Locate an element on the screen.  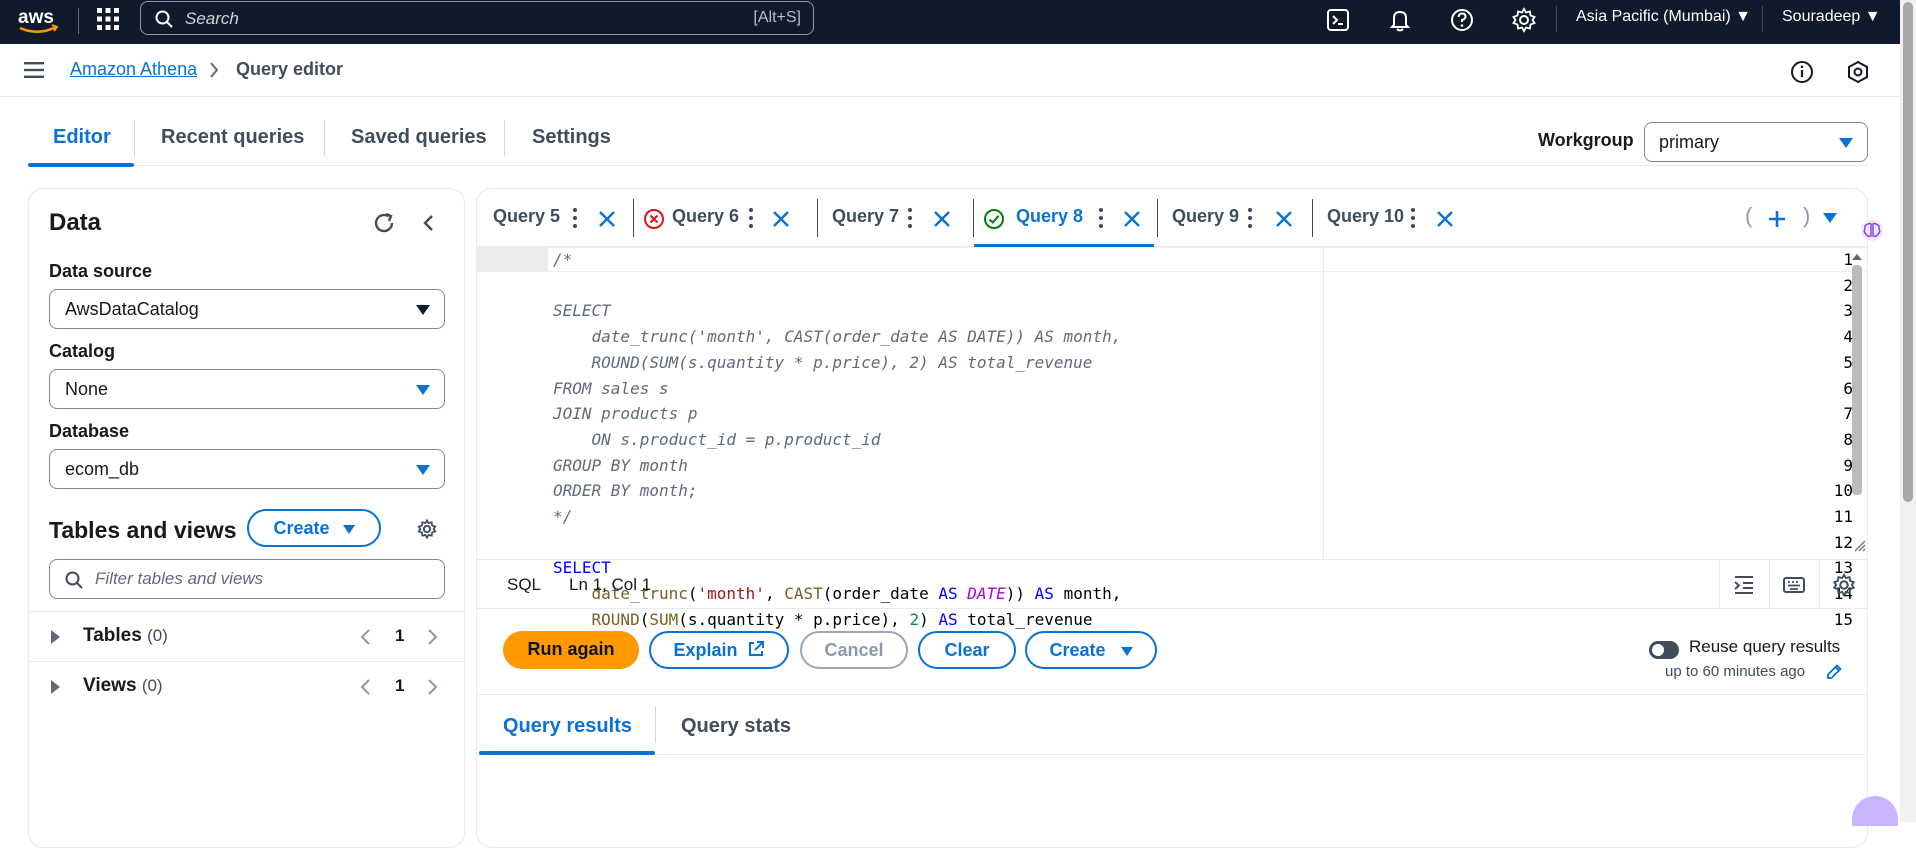
query-tab-9: Query 9 is located at coordinates (1235, 218).